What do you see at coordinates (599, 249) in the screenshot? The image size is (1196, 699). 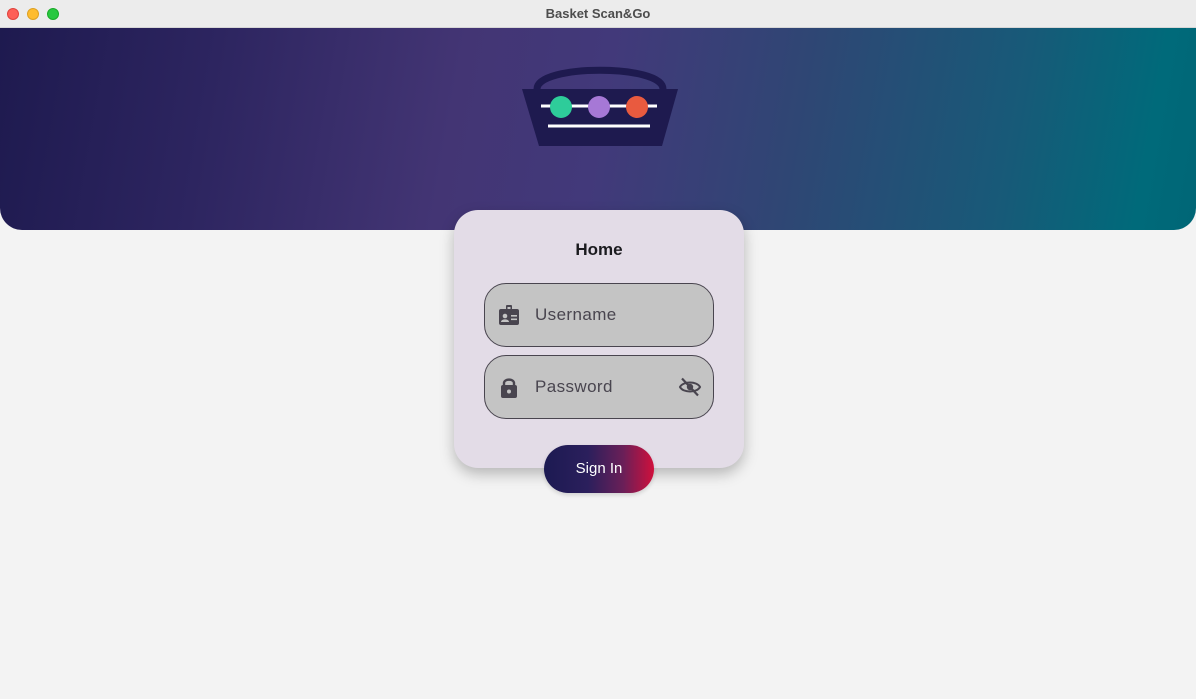 I see `card-title: Home` at bounding box center [599, 249].